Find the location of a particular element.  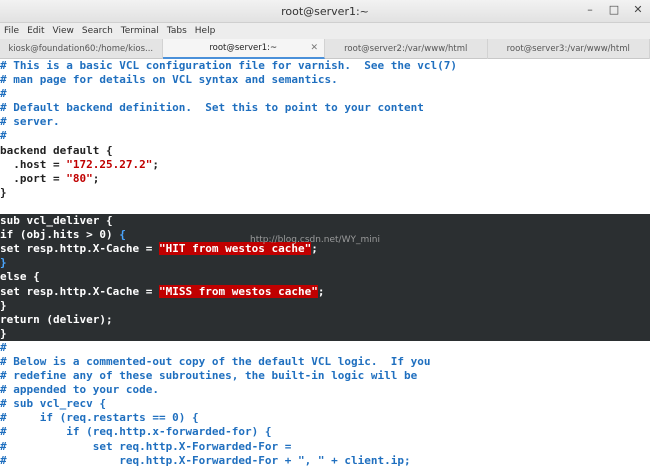

tab-root-server2: root@server2:/var/www/html is located at coordinates (406, 49).